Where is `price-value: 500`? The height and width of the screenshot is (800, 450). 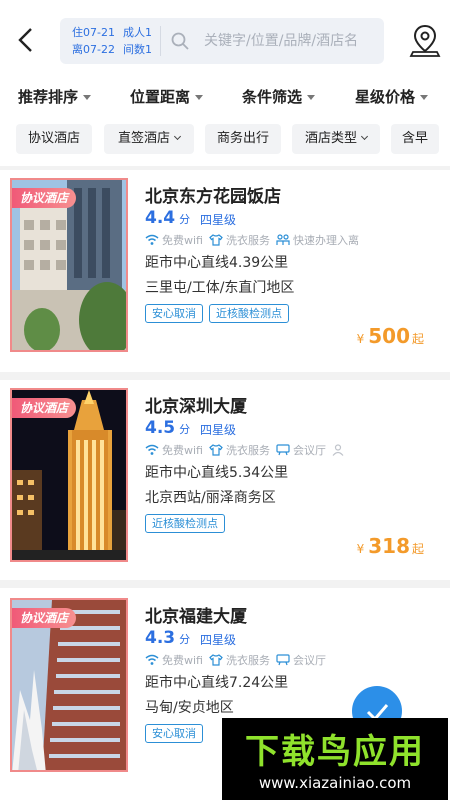 price-value: 500 is located at coordinates (389, 336).